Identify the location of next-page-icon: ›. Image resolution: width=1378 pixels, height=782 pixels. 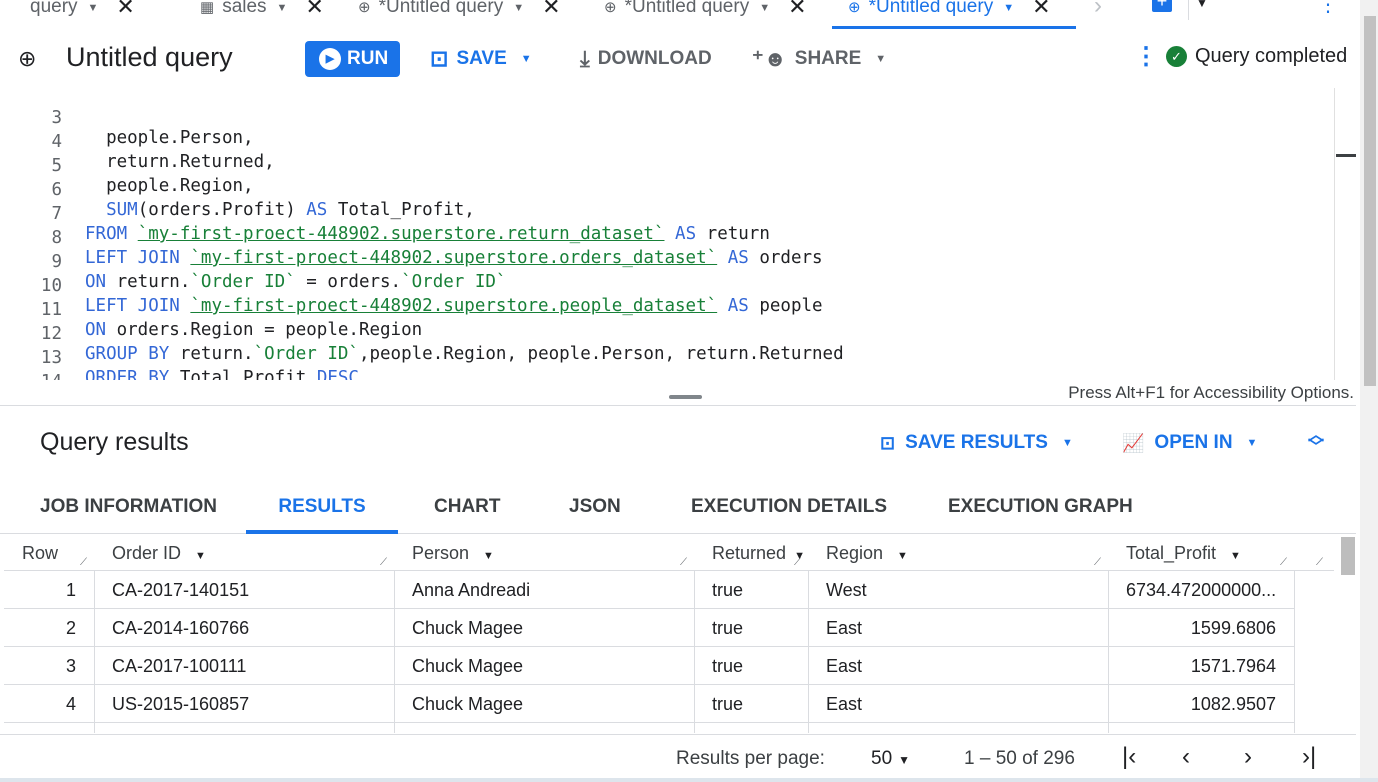
(1248, 757).